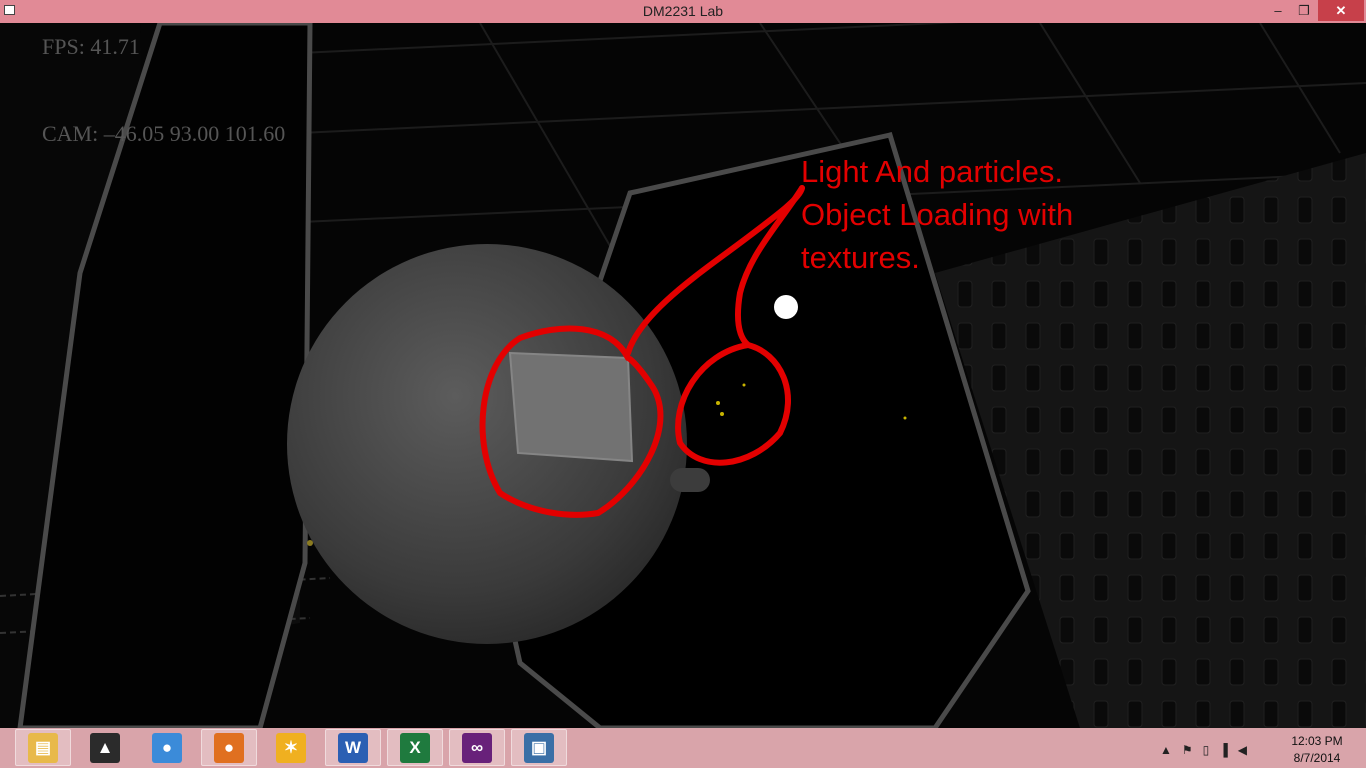 The width and height of the screenshot is (1366, 768). What do you see at coordinates (1223, 750) in the screenshot?
I see `network-signal-icon: ▐` at bounding box center [1223, 750].